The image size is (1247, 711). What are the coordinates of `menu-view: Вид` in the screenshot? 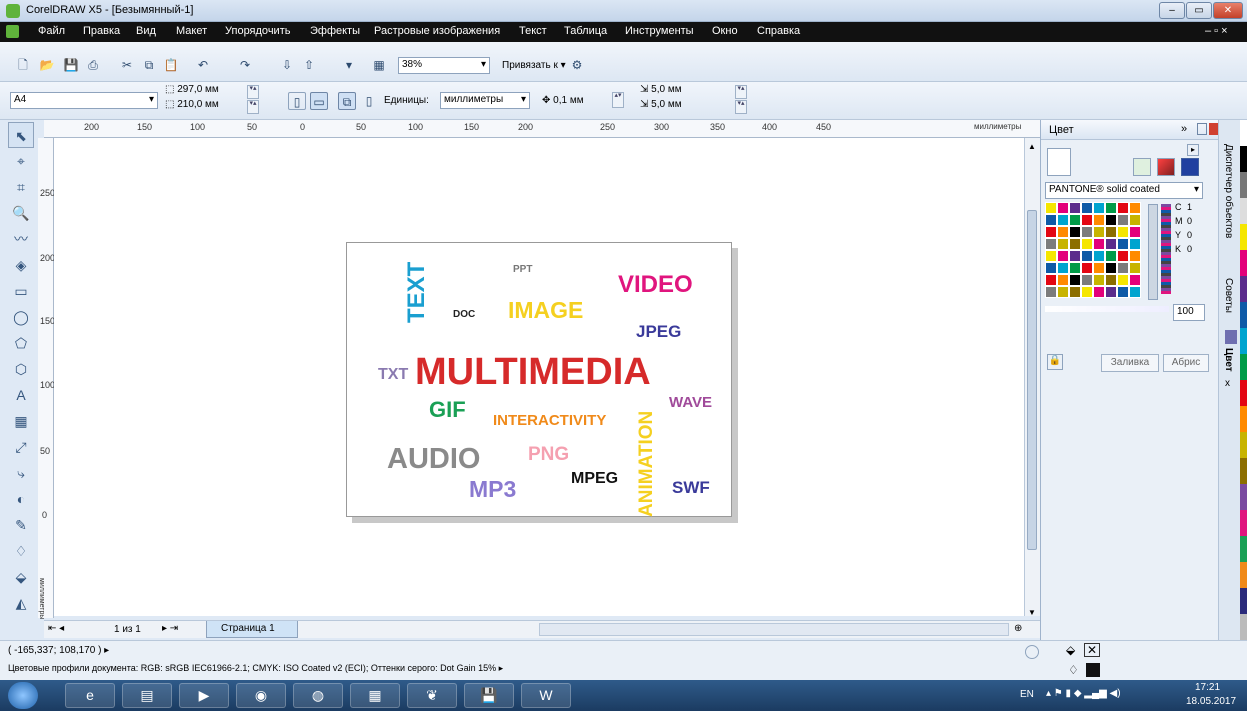 It's located at (146, 31).